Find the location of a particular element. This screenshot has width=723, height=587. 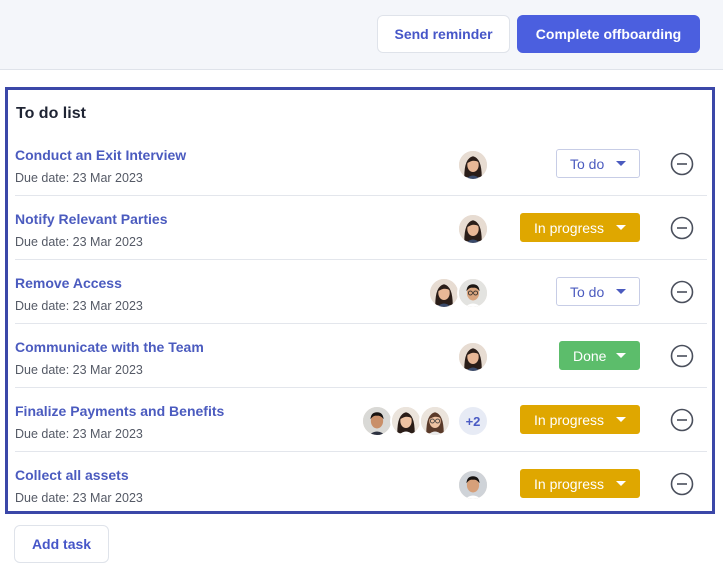

status-label: Done is located at coordinates (590, 355).